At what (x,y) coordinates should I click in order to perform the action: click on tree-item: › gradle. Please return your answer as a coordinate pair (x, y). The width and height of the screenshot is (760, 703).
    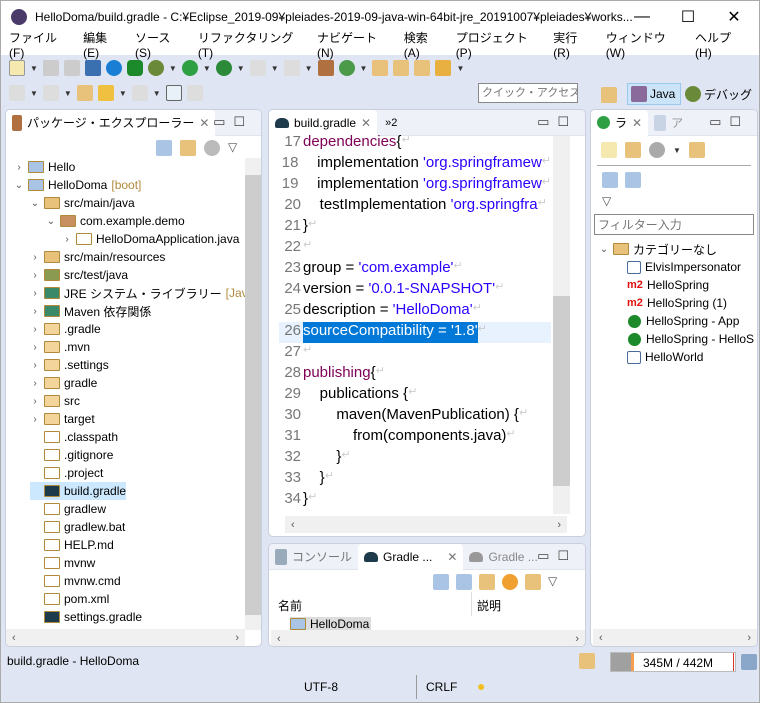
    Looking at the image, I should click on (63, 383).